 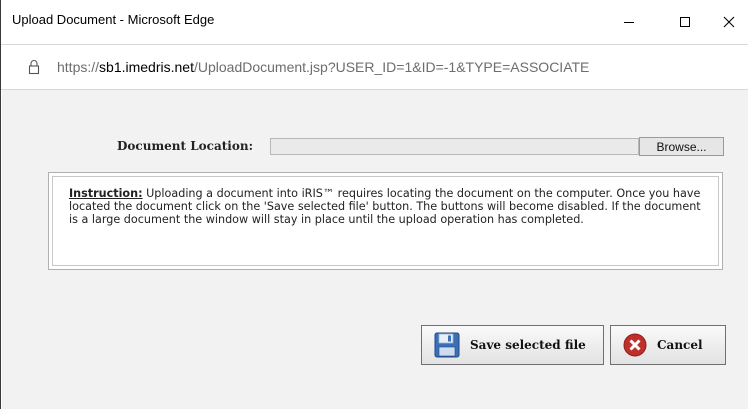 I want to click on red-x-circle-icon, so click(x=635, y=345).